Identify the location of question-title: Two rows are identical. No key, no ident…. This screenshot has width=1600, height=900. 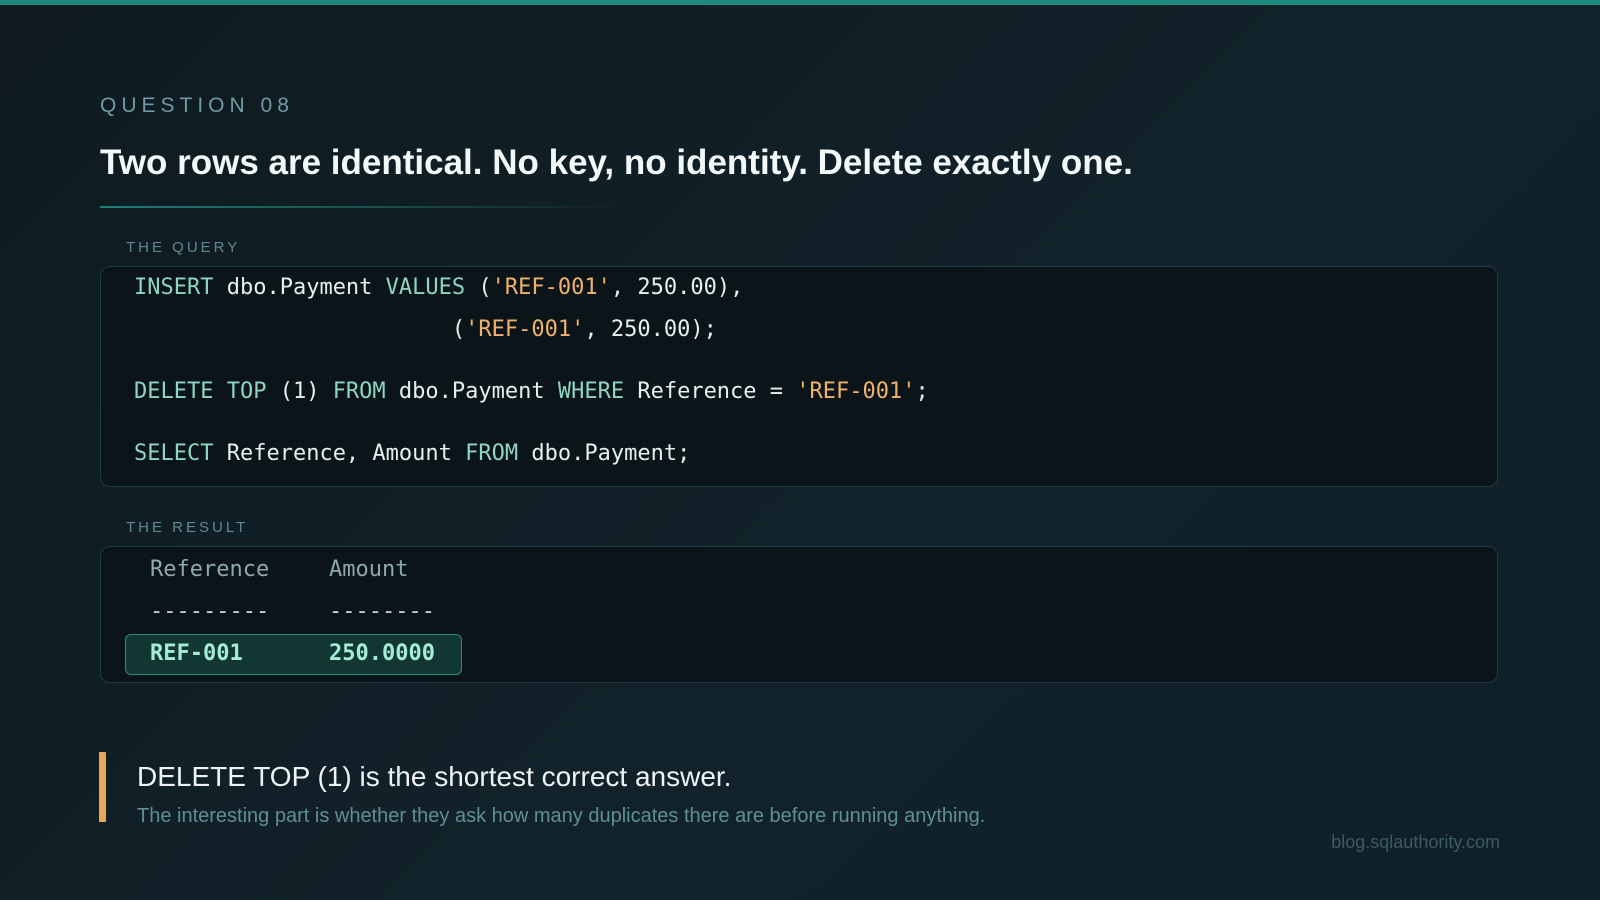
(616, 162).